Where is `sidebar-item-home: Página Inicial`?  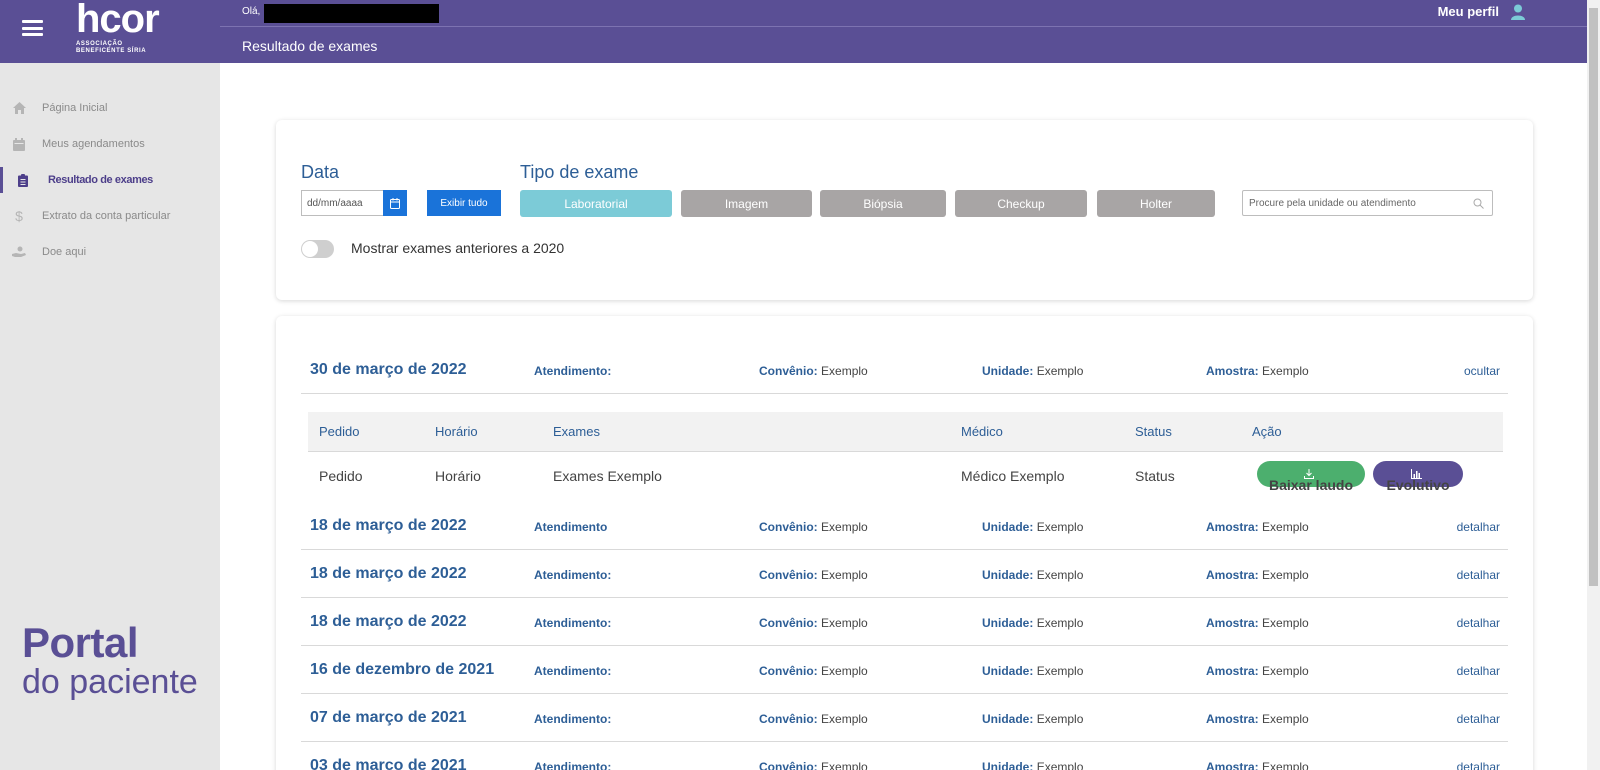
sidebar-item-home: Página Inicial is located at coordinates (110, 108).